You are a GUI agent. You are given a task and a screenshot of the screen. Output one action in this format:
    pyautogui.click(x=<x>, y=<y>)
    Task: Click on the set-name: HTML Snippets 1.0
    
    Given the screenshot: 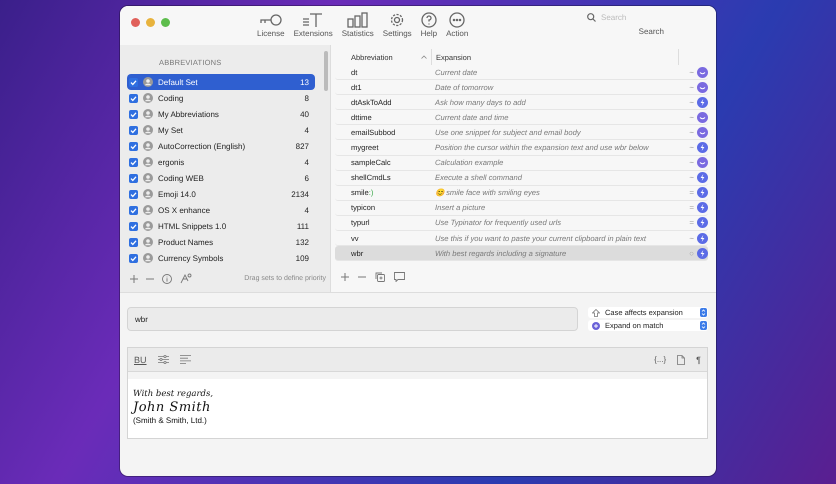 What is the action you would take?
    pyautogui.click(x=193, y=226)
    